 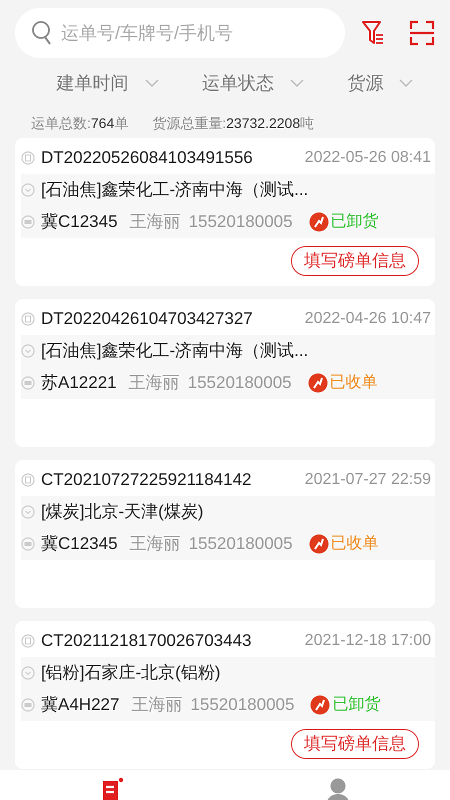 What do you see at coordinates (147, 319) in the screenshot?
I see `order-number: DT20220426104703427327` at bounding box center [147, 319].